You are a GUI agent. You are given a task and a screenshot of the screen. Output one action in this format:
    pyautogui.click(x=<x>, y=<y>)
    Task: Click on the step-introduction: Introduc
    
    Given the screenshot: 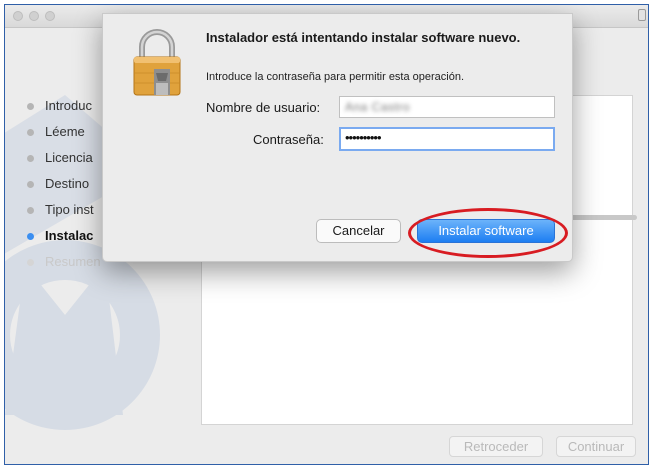 What is the action you would take?
    pyautogui.click(x=64, y=106)
    